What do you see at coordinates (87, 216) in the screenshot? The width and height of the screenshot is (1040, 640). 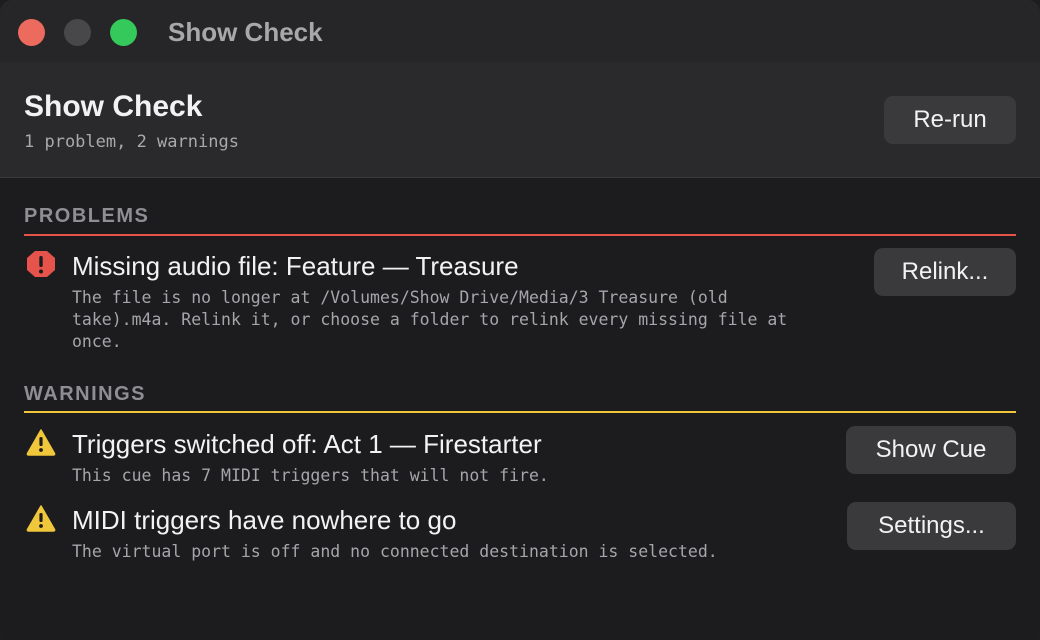 I see `problems-section-label: PROBLEMS` at bounding box center [87, 216].